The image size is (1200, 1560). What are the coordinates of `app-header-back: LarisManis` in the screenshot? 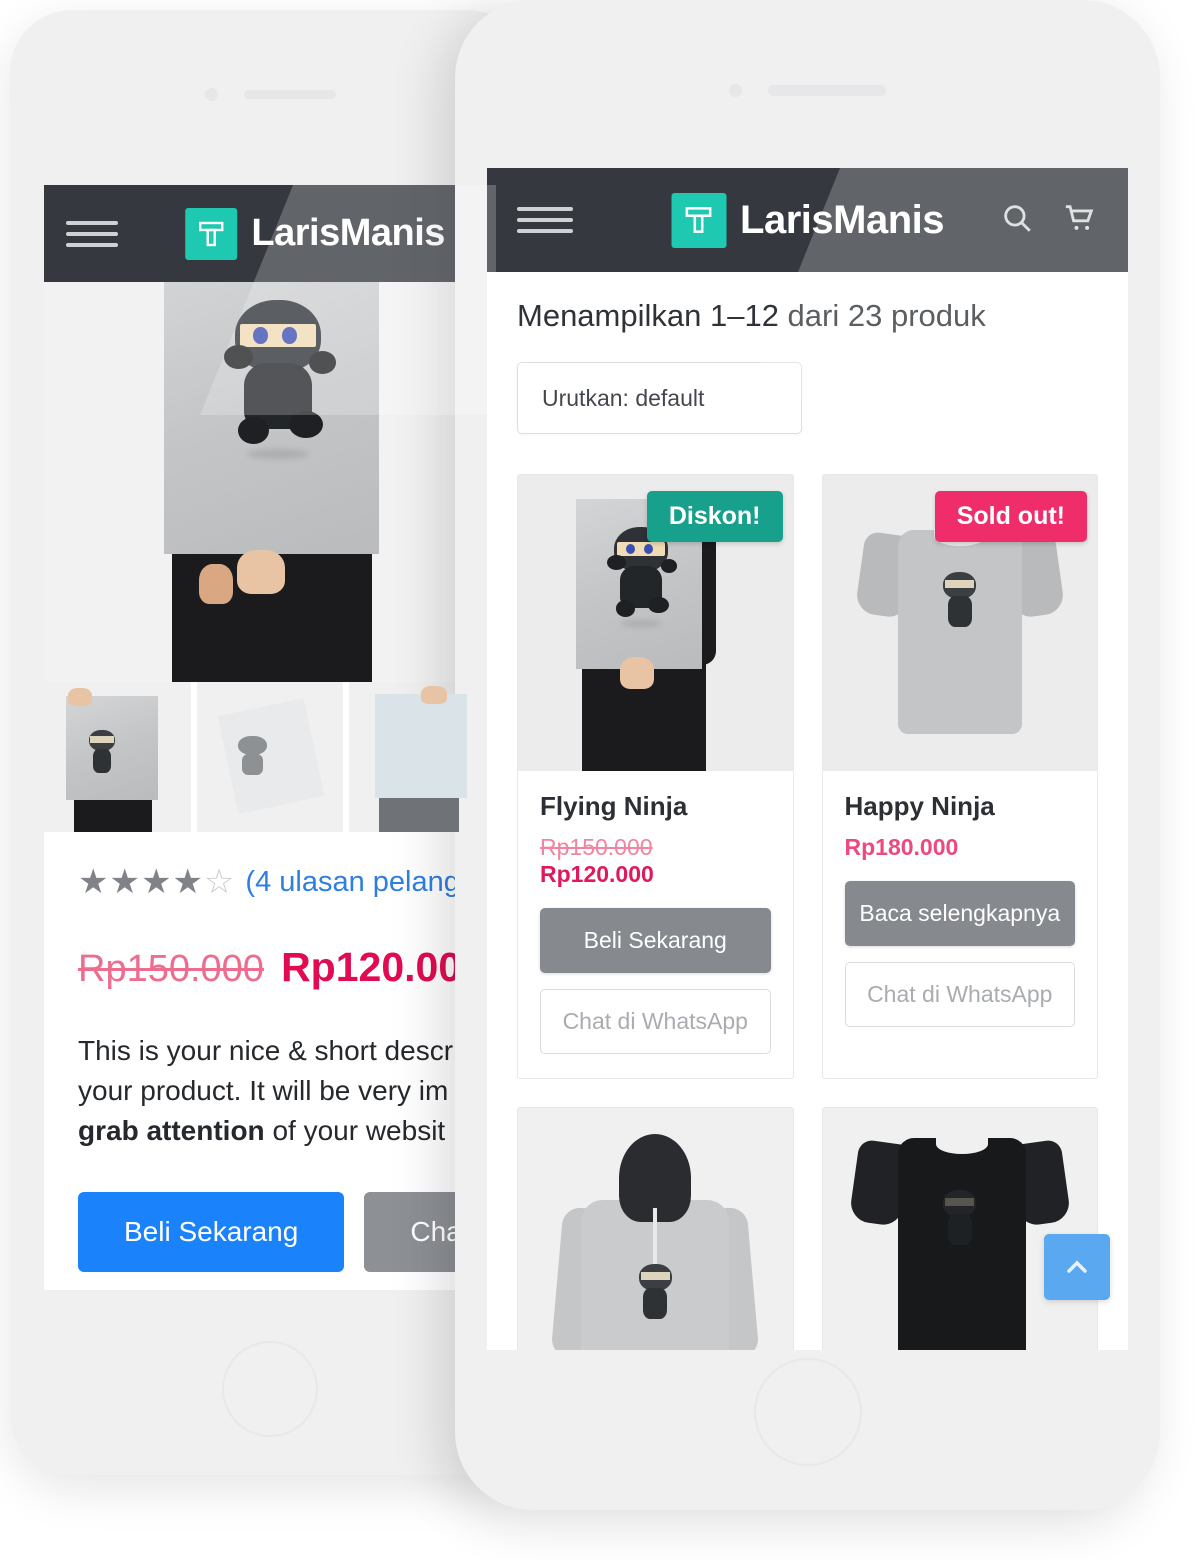 It's located at (270, 233).